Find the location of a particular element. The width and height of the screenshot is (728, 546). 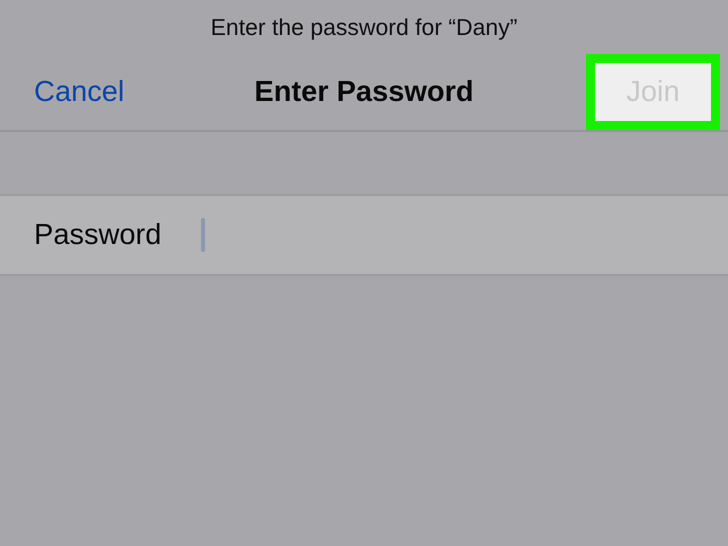

cancel-button: Cancel is located at coordinates (79, 92).